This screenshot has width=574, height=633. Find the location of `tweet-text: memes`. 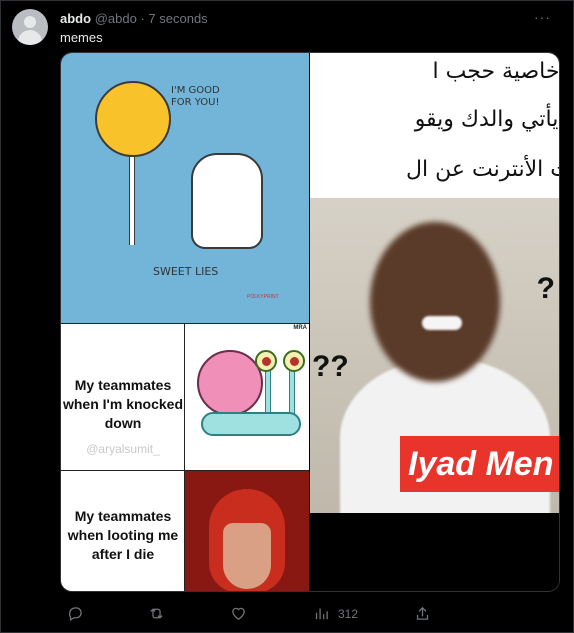

tweet-text: memes is located at coordinates (81, 37).